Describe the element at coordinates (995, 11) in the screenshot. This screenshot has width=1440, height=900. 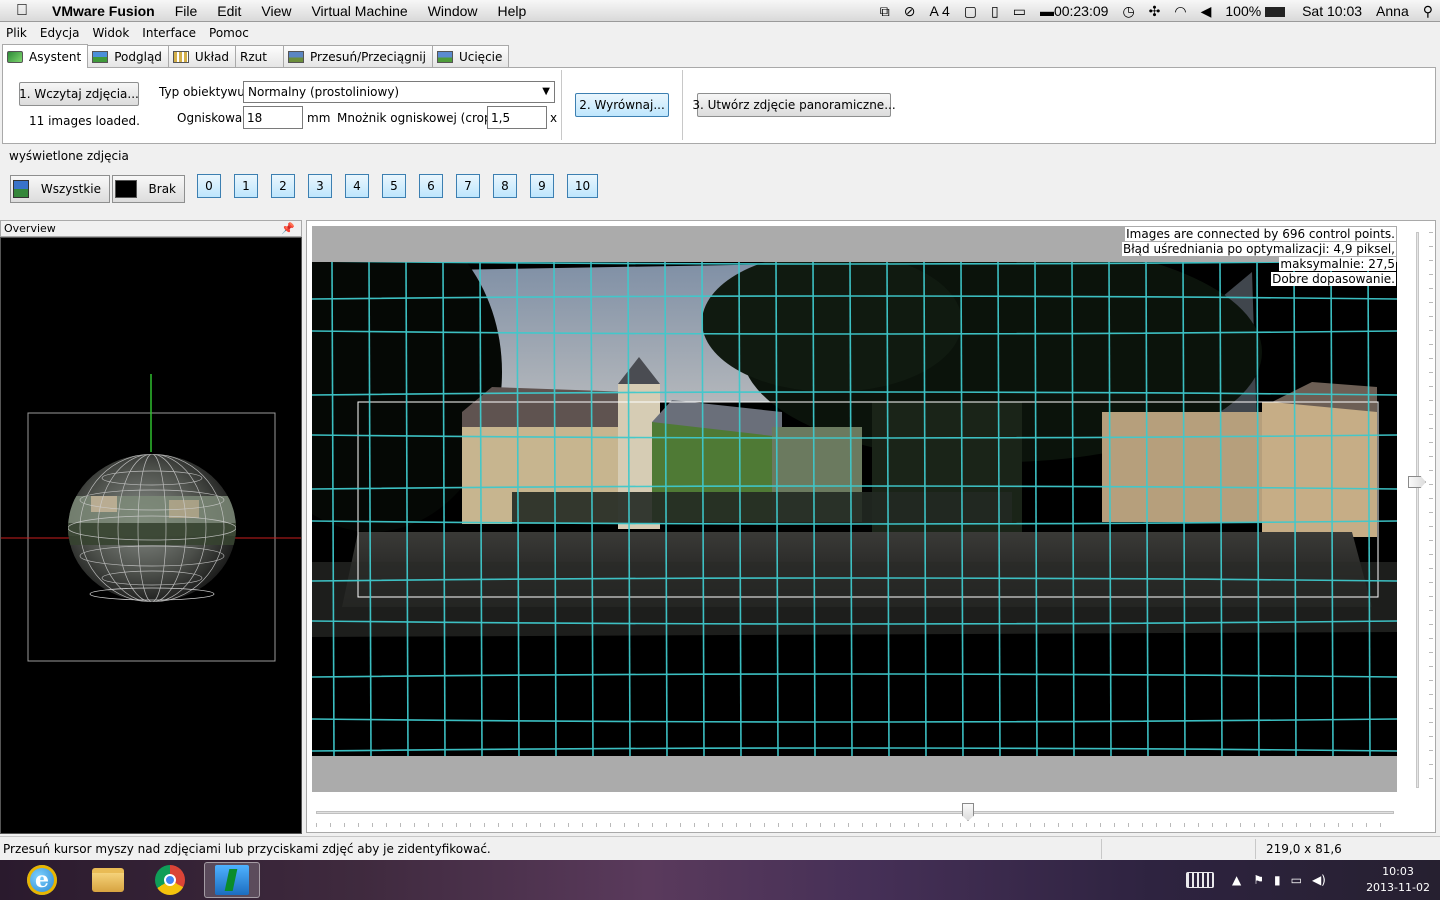
I see `phone-icon: ▯` at that location.